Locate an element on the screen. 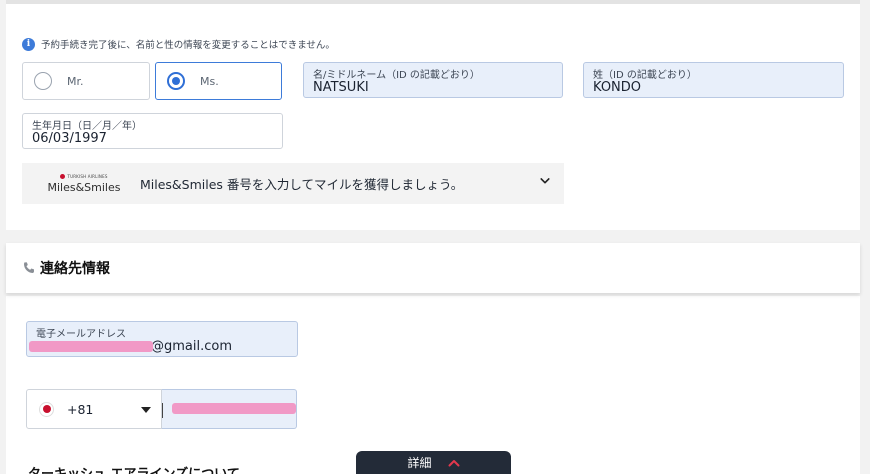 Image resolution: width=870 pixels, height=474 pixels. last-name-label: 姓（ID の記載どおり） is located at coordinates (645, 75).